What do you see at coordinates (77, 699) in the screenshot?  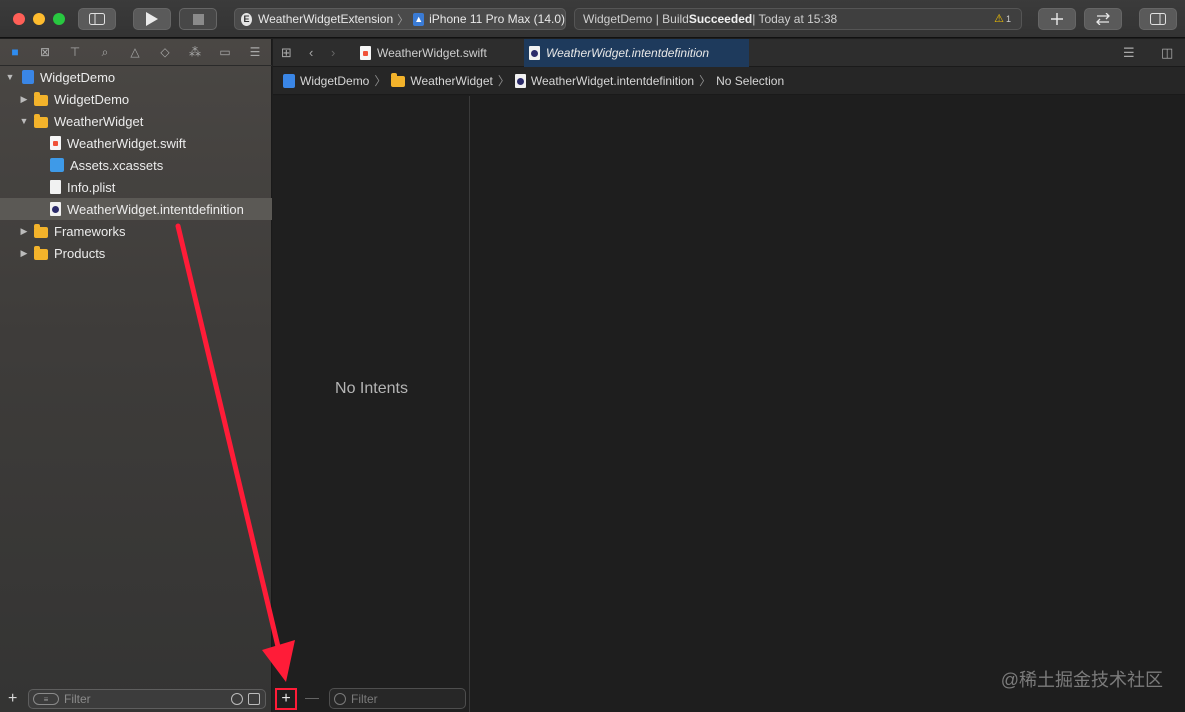 I see `navigator-filter-placeholder: Filter` at bounding box center [77, 699].